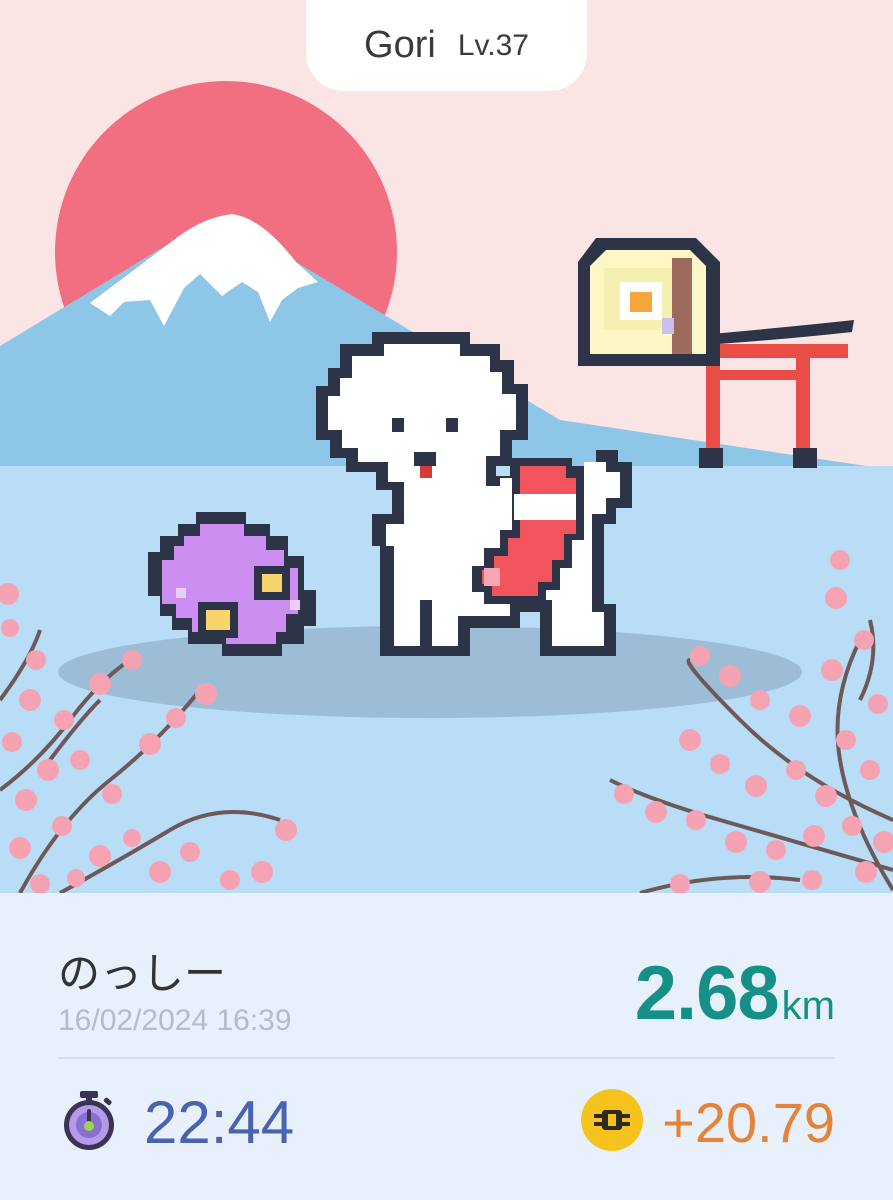 The height and width of the screenshot is (1200, 893). Describe the element at coordinates (446, 45) in the screenshot. I see `pet-header: Gori Lv.37` at that location.